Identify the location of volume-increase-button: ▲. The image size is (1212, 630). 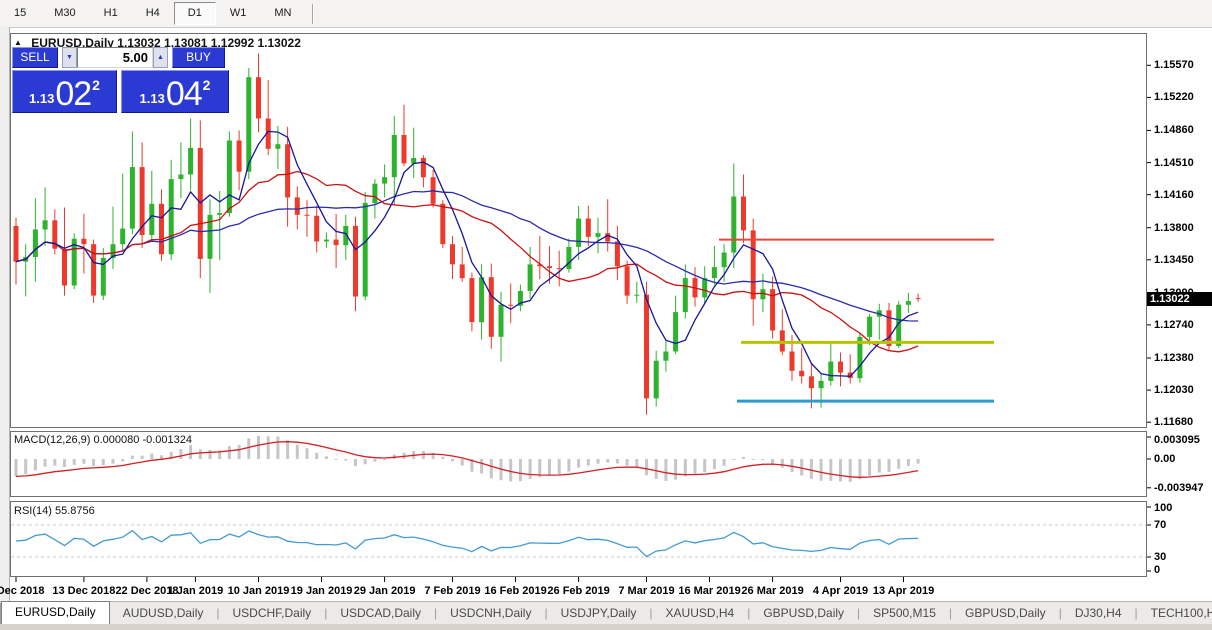
(160, 57).